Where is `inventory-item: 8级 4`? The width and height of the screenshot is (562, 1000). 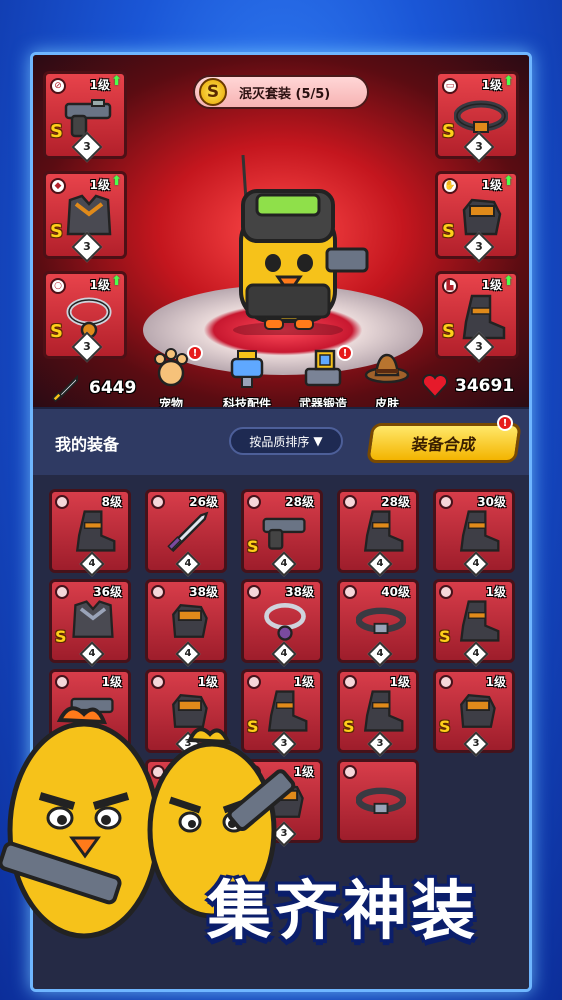 inventory-item: 8级 4 is located at coordinates (90, 533).